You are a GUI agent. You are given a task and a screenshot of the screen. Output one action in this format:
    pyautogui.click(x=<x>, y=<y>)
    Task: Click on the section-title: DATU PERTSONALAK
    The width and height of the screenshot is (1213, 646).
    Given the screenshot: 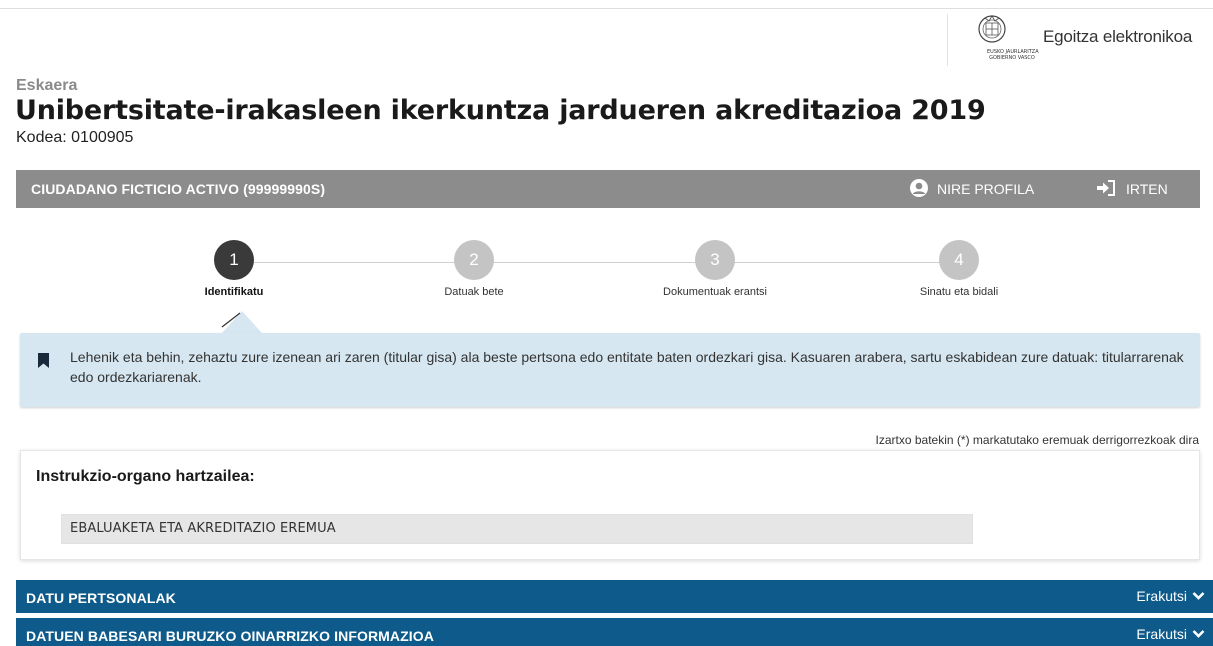 What is the action you would take?
    pyautogui.click(x=101, y=598)
    